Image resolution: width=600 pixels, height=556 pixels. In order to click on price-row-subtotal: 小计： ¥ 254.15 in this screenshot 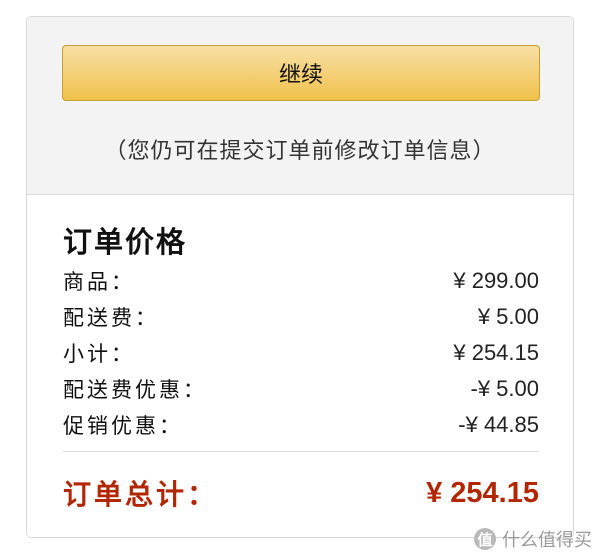, I will do `click(301, 353)`.